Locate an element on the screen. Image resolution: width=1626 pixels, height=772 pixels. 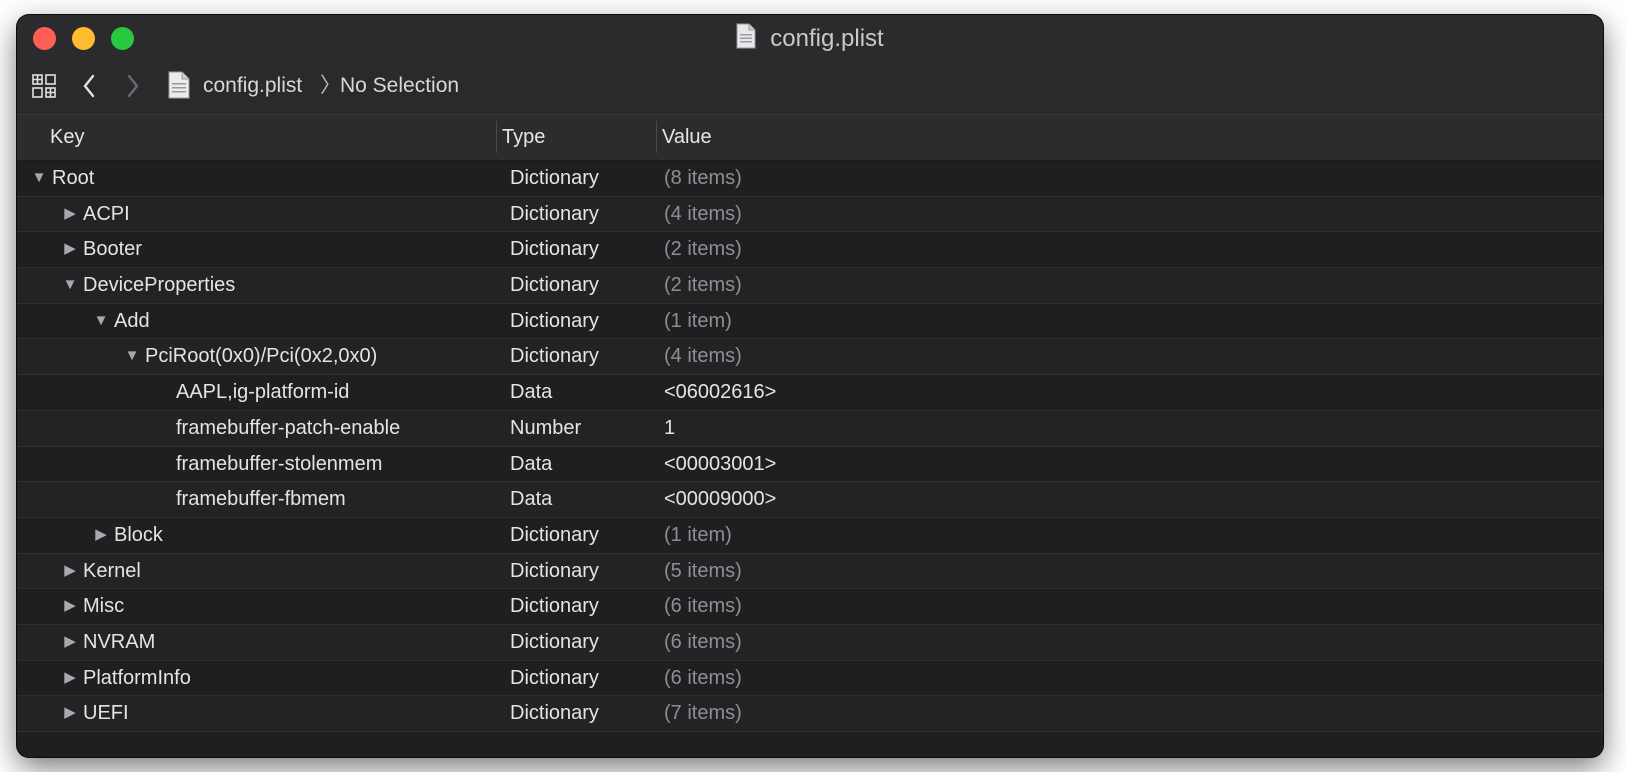
row-value: <00009000> is located at coordinates (720, 499).